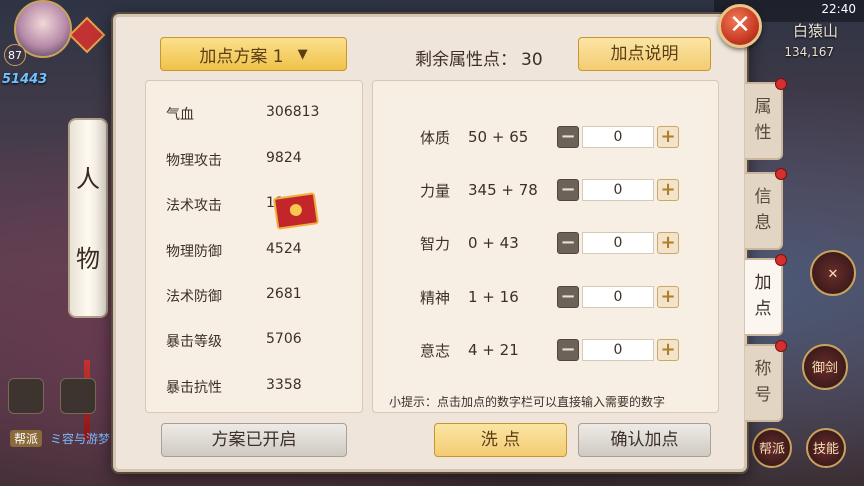 The image size is (864, 486). I want to click on attribute-value: 0 + 43, so click(493, 243).